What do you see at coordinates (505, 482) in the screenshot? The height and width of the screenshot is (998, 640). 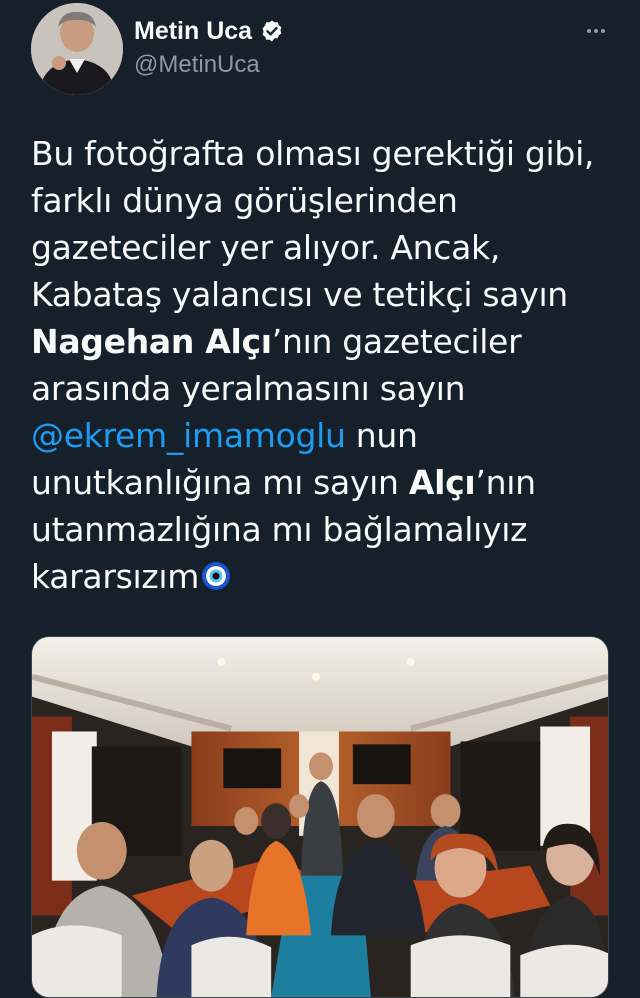 I see `tweet-text-span: ’nın` at bounding box center [505, 482].